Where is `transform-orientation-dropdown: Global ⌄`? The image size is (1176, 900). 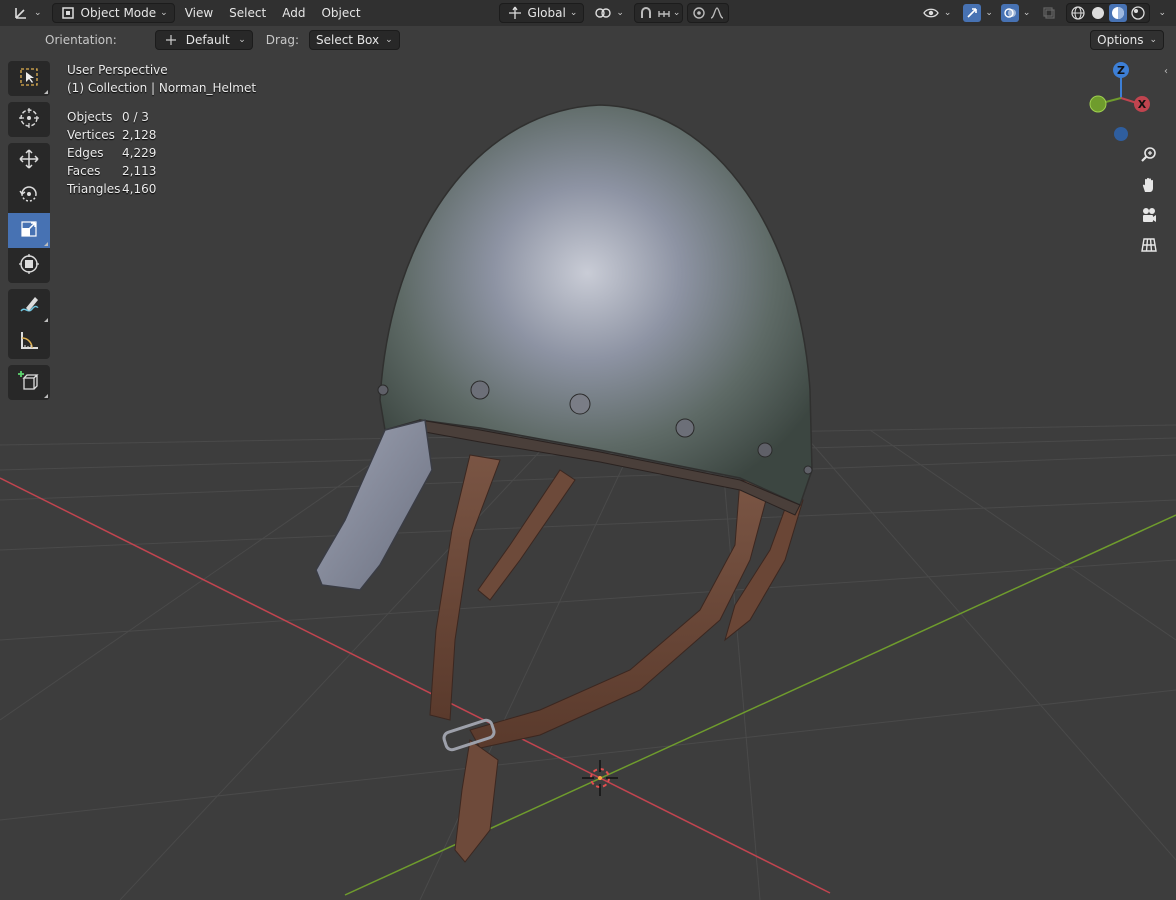 transform-orientation-dropdown: Global ⌄ is located at coordinates (541, 13).